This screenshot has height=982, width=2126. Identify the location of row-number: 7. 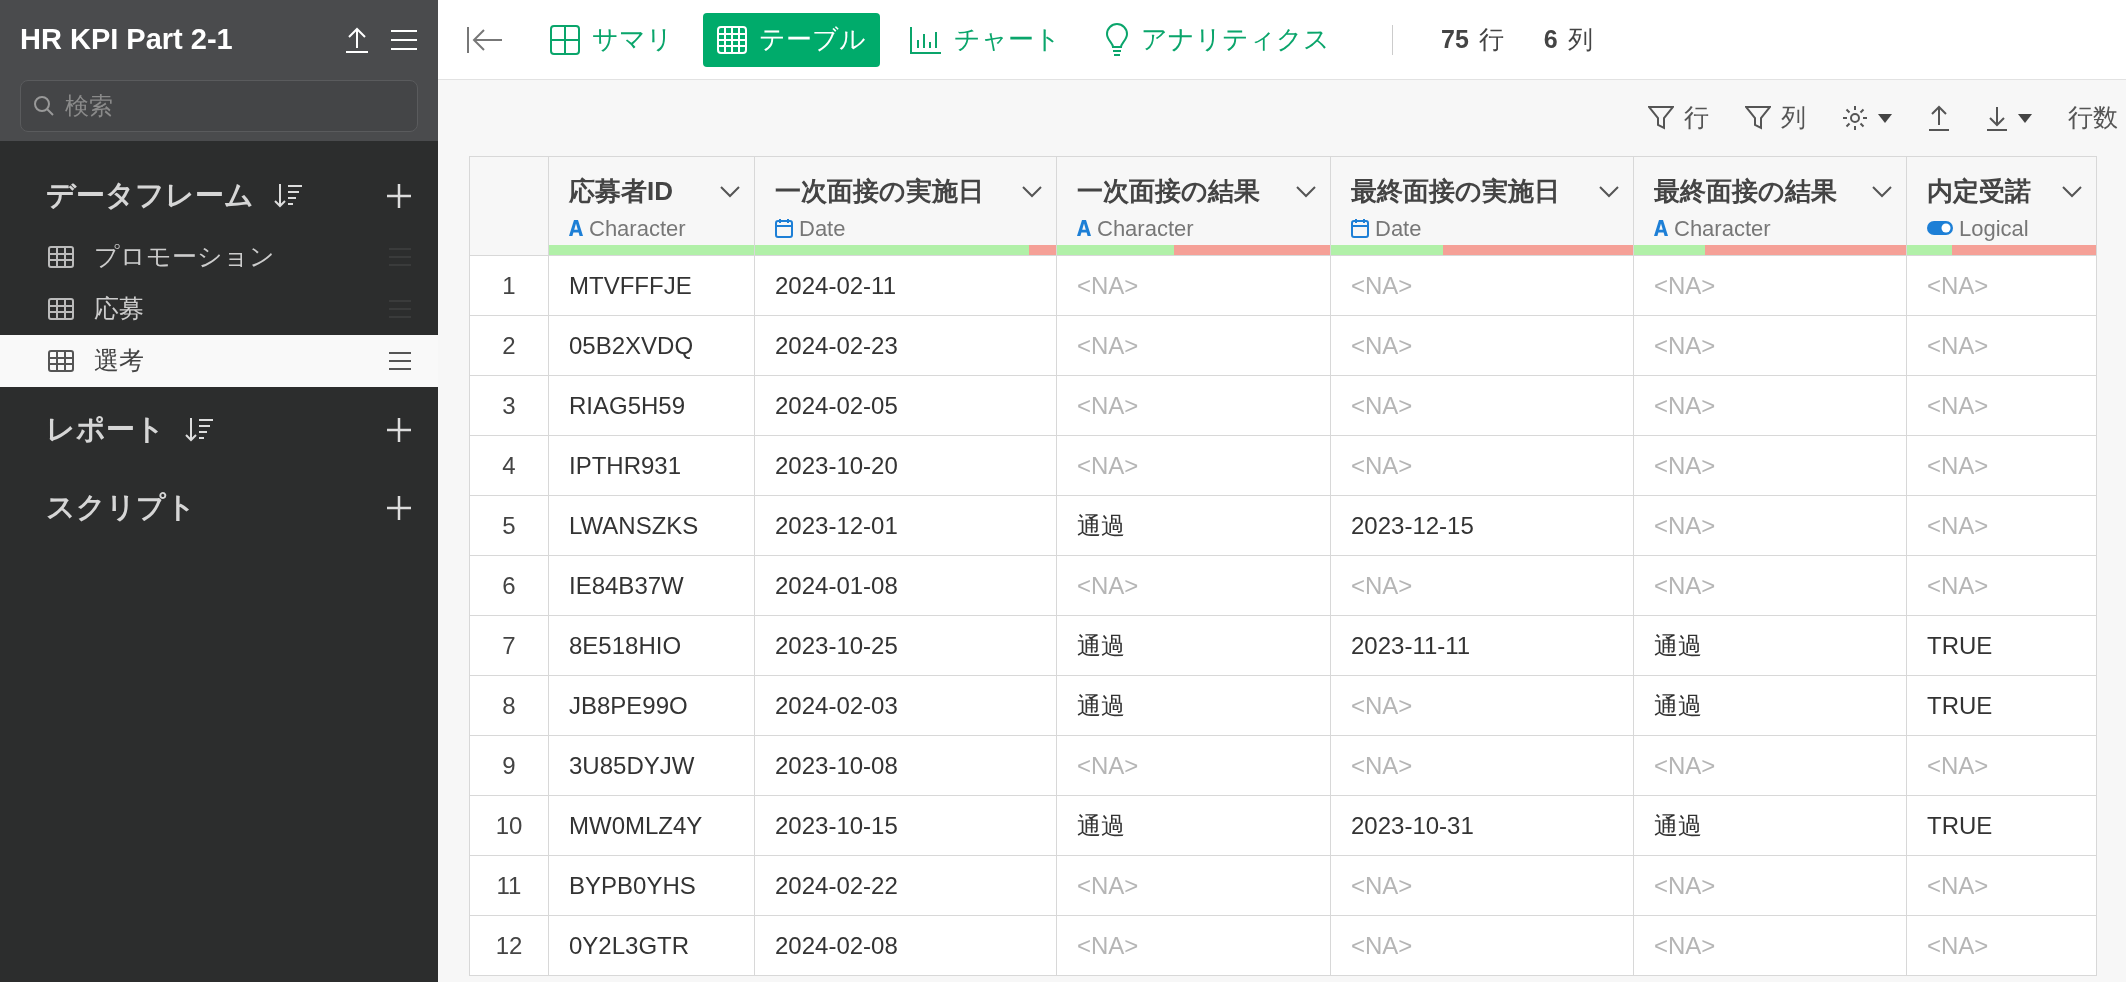
(509, 645).